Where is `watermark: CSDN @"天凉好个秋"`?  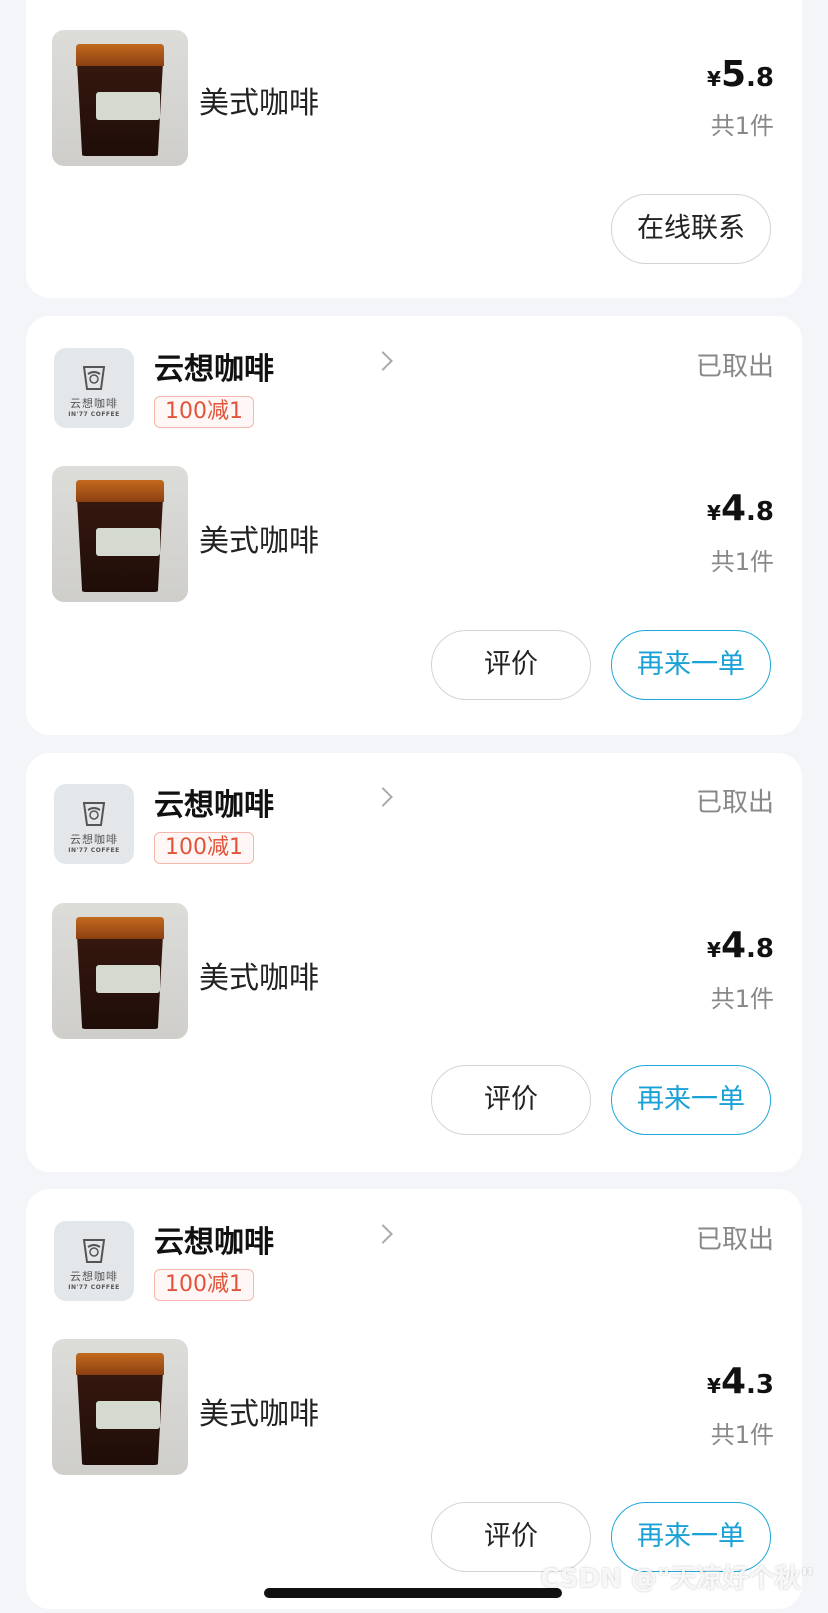
watermark: CSDN @"天凉好个秋" is located at coordinates (677, 1579).